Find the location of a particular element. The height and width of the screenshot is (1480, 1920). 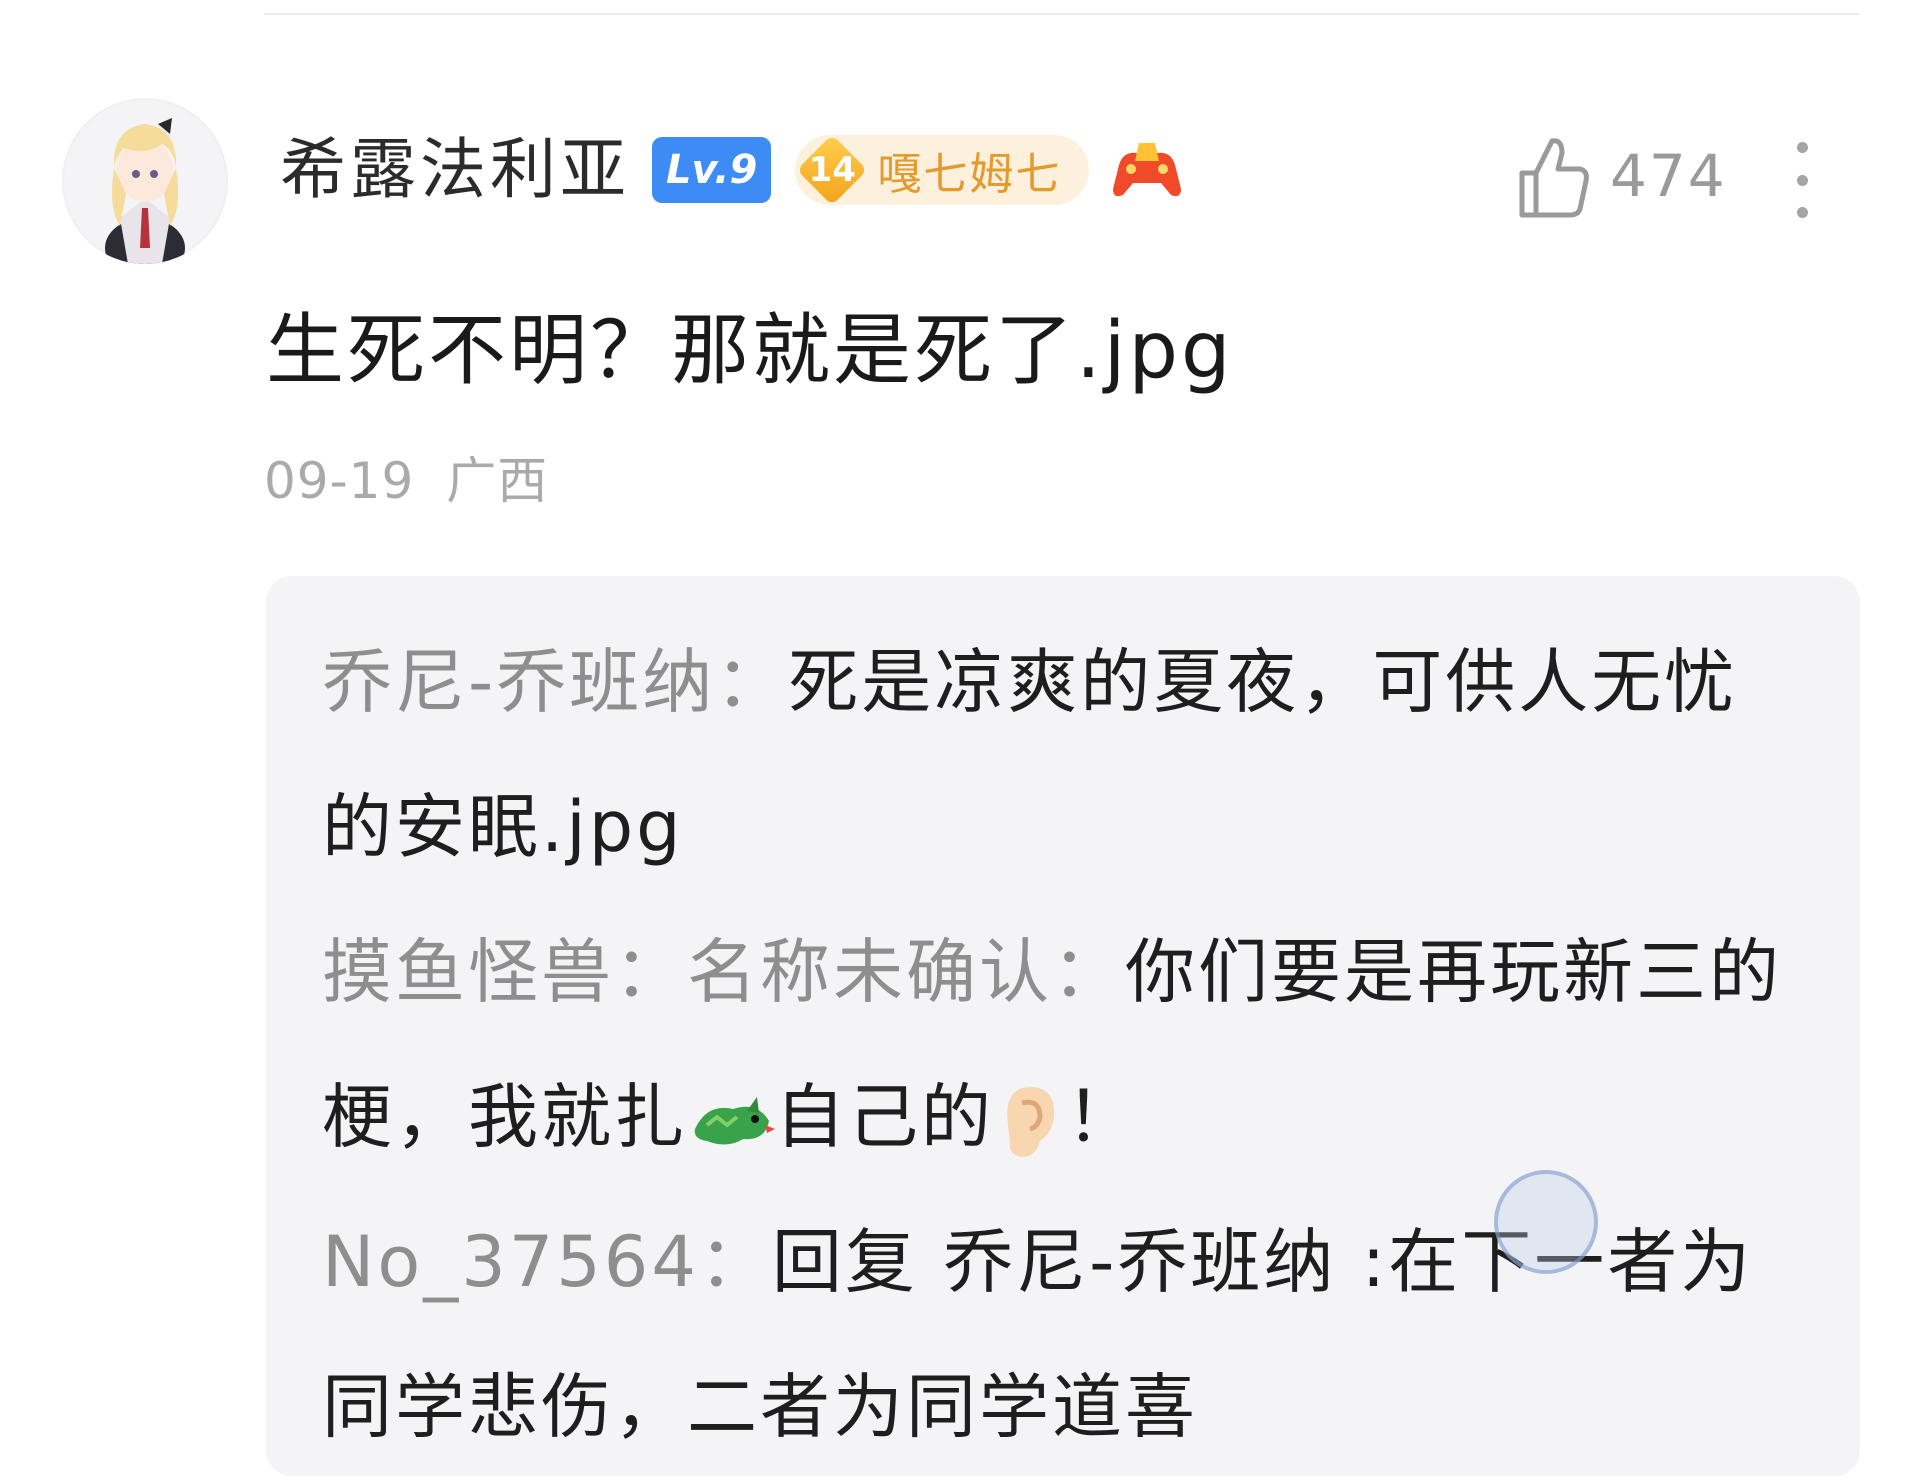

medal-name: 嘎七姆七 is located at coordinates (969, 174).